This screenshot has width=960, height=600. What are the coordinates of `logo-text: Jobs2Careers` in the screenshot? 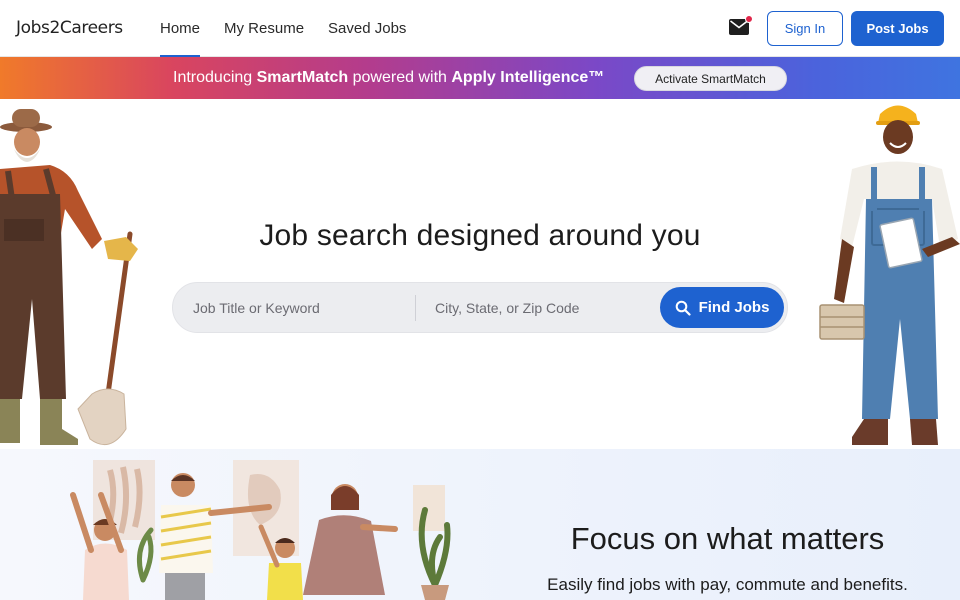 It's located at (69, 28).